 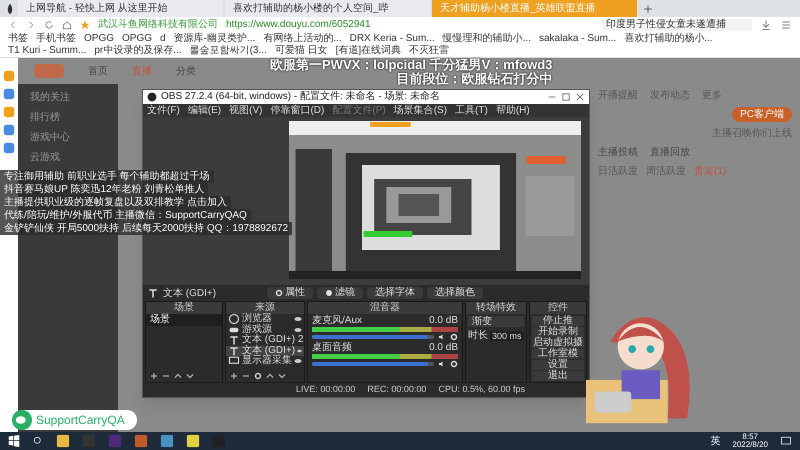 What do you see at coordinates (74, 420) in the screenshot?
I see `wechat-badge: SupportCarryQA` at bounding box center [74, 420].